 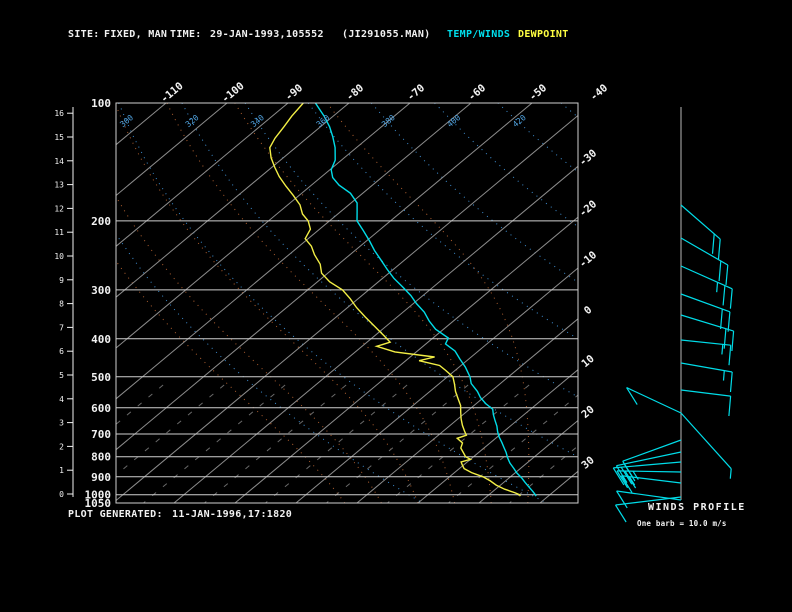 What do you see at coordinates (588, 259) in the screenshot?
I see `svg-text: -10` at bounding box center [588, 259].